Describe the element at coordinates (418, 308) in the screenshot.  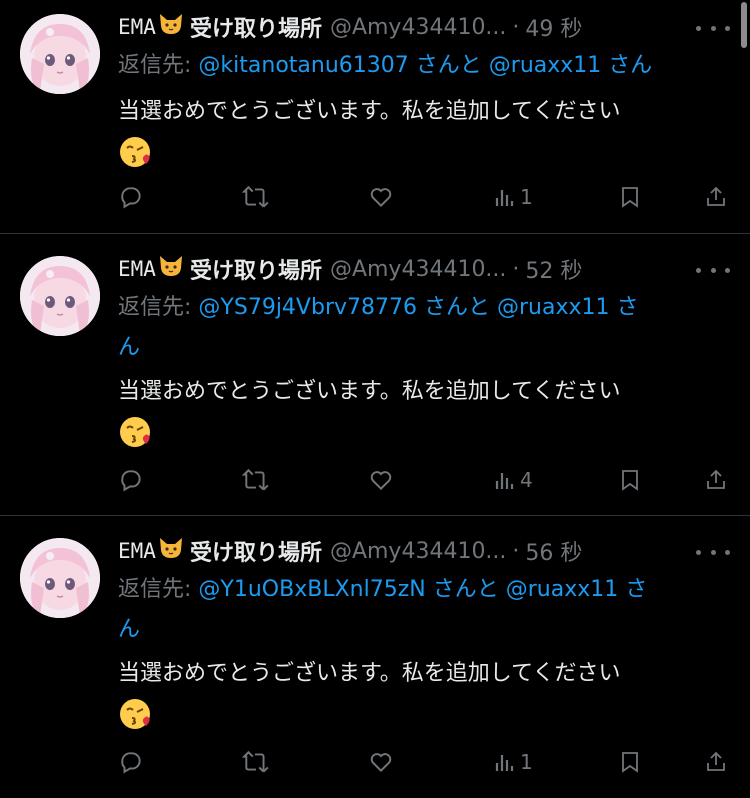
I see `reply-context: 返信先: @YS79j4Vbrv78776 さんと @ruaxx11 さ` at that location.